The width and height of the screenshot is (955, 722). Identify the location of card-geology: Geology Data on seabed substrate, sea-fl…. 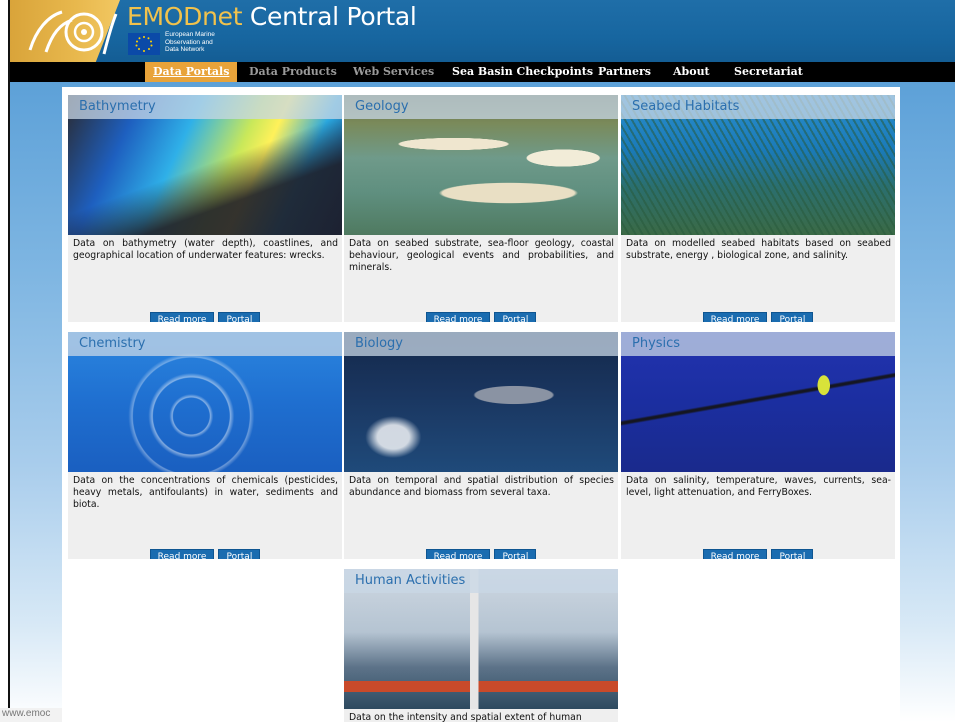
(481, 208).